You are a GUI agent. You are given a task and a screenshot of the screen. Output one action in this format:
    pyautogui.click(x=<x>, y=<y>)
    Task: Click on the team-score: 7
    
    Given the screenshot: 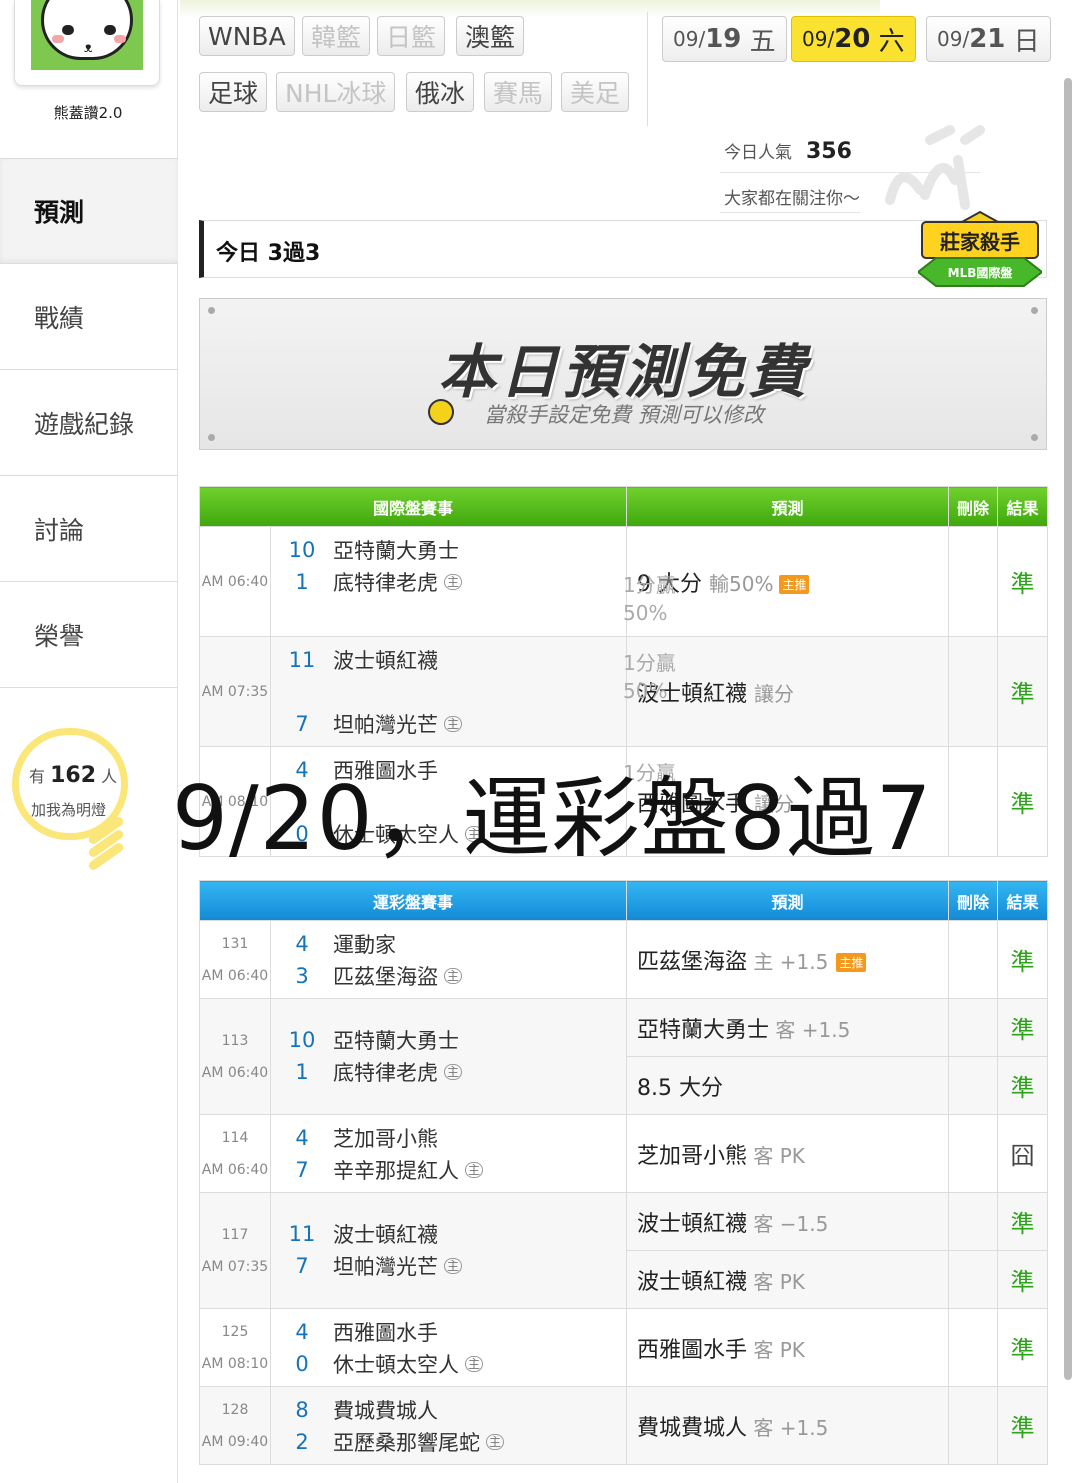 What is the action you would take?
    pyautogui.click(x=302, y=724)
    